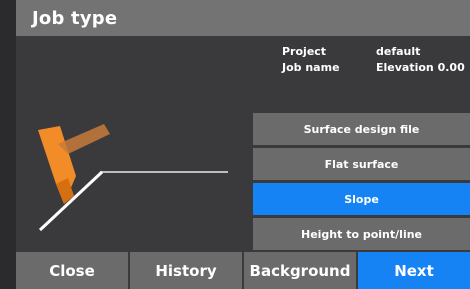 This screenshot has height=289, width=470. Describe the element at coordinates (8, 144) in the screenshot. I see `left-edge` at that location.